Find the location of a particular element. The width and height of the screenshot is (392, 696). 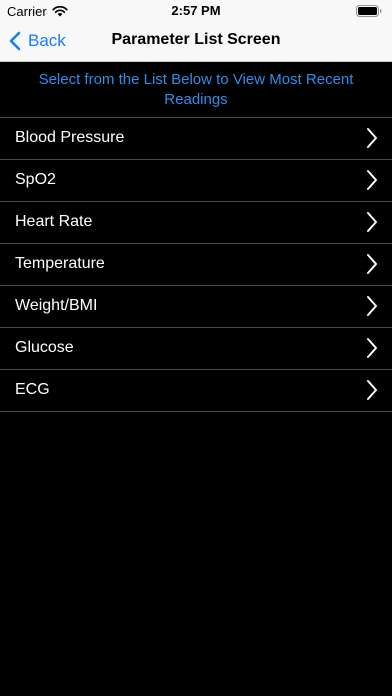

back-label: Back is located at coordinates (47, 40).